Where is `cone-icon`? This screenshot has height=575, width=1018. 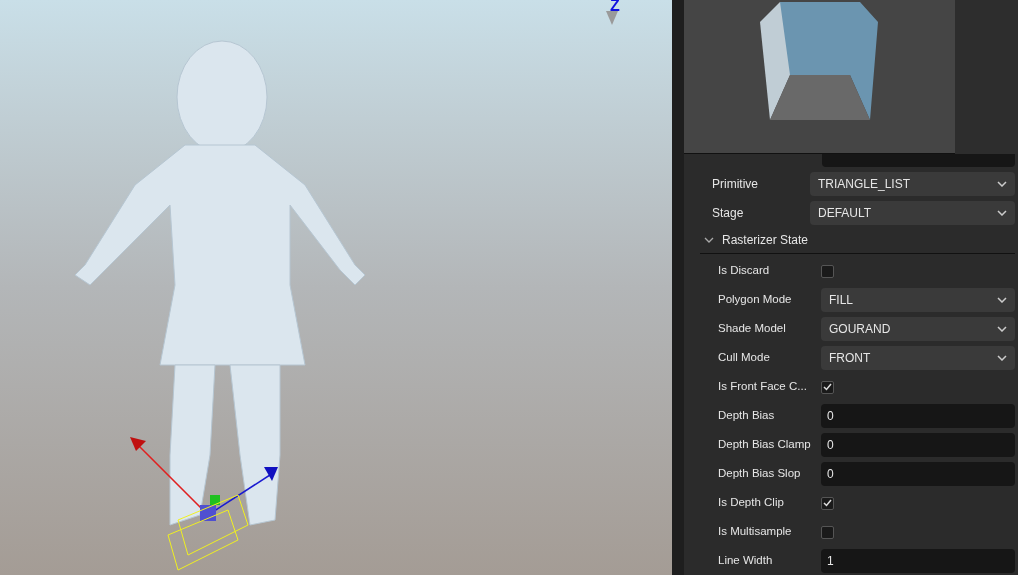 cone-icon is located at coordinates (612, 18).